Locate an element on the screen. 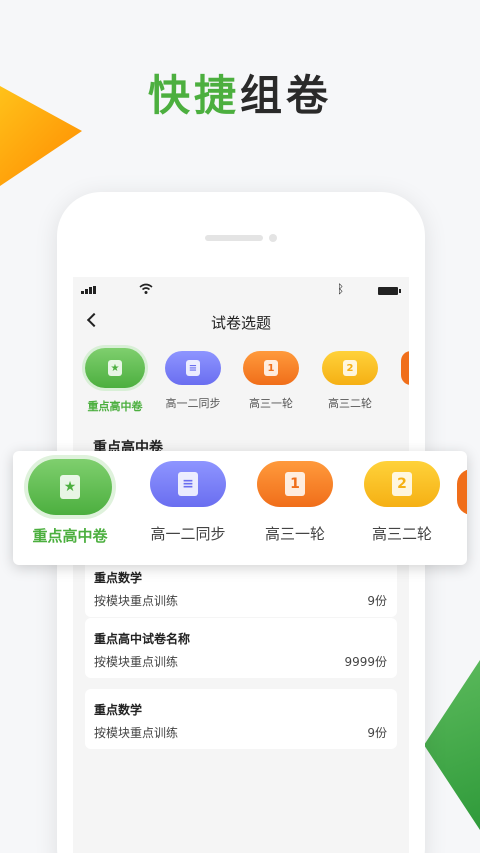  category-item-partial is located at coordinates (405, 368).